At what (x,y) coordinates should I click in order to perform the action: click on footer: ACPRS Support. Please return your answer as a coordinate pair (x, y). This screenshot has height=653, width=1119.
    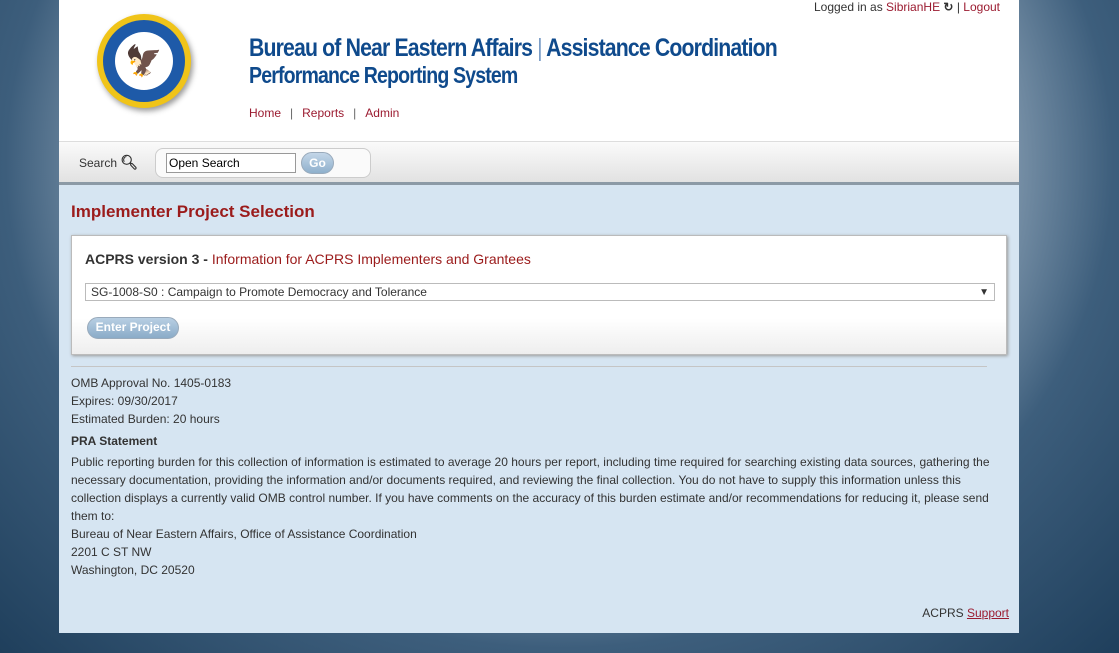
    Looking at the image, I should click on (965, 613).